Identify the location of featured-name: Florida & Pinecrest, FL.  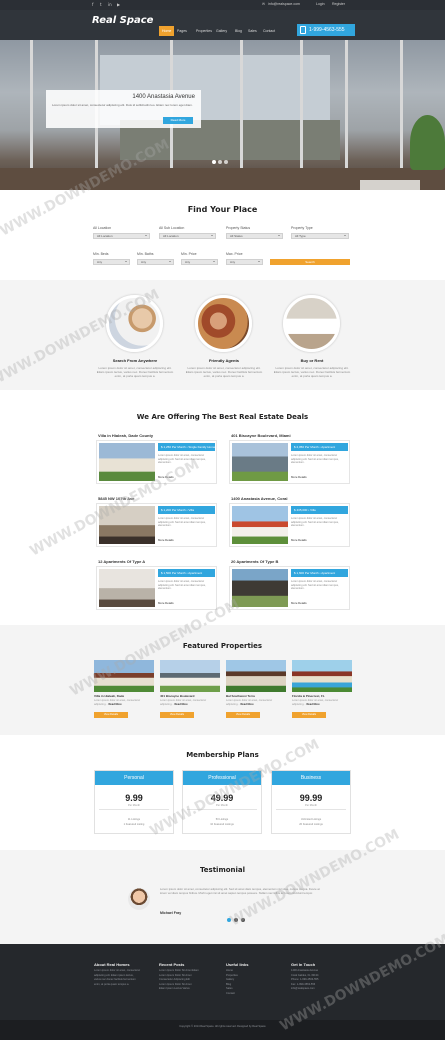
(308, 696).